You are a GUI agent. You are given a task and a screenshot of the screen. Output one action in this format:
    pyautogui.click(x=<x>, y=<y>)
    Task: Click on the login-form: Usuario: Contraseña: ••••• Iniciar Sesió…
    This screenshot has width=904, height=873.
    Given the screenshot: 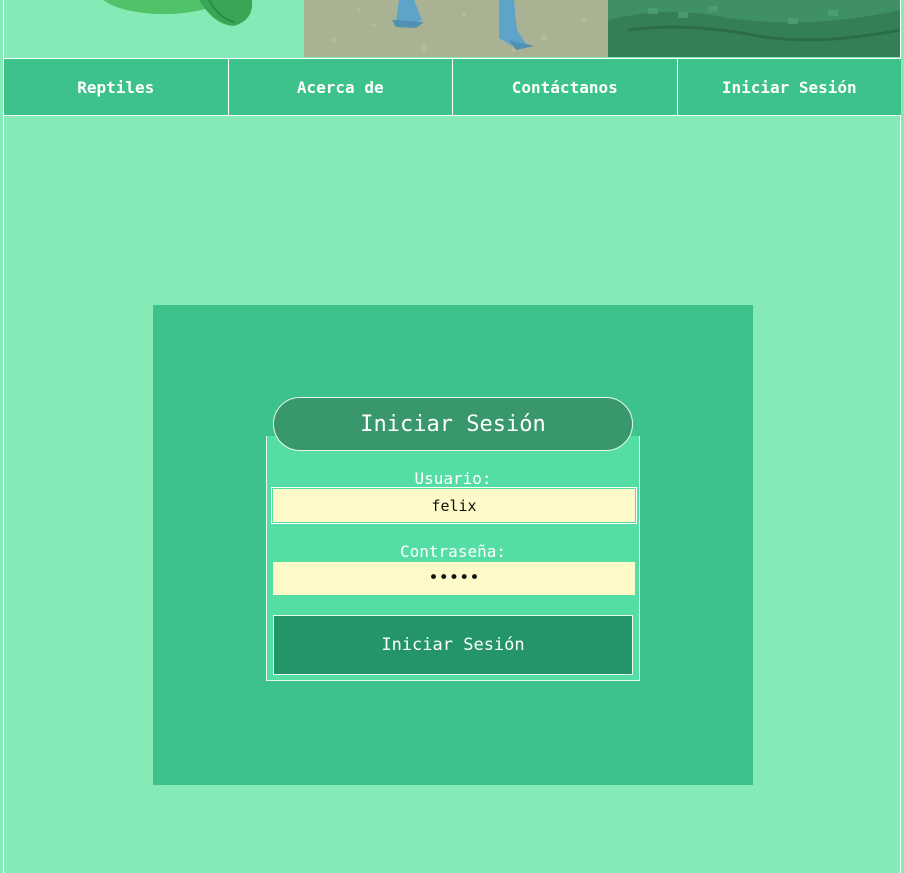 What is the action you would take?
    pyautogui.click(x=453, y=558)
    